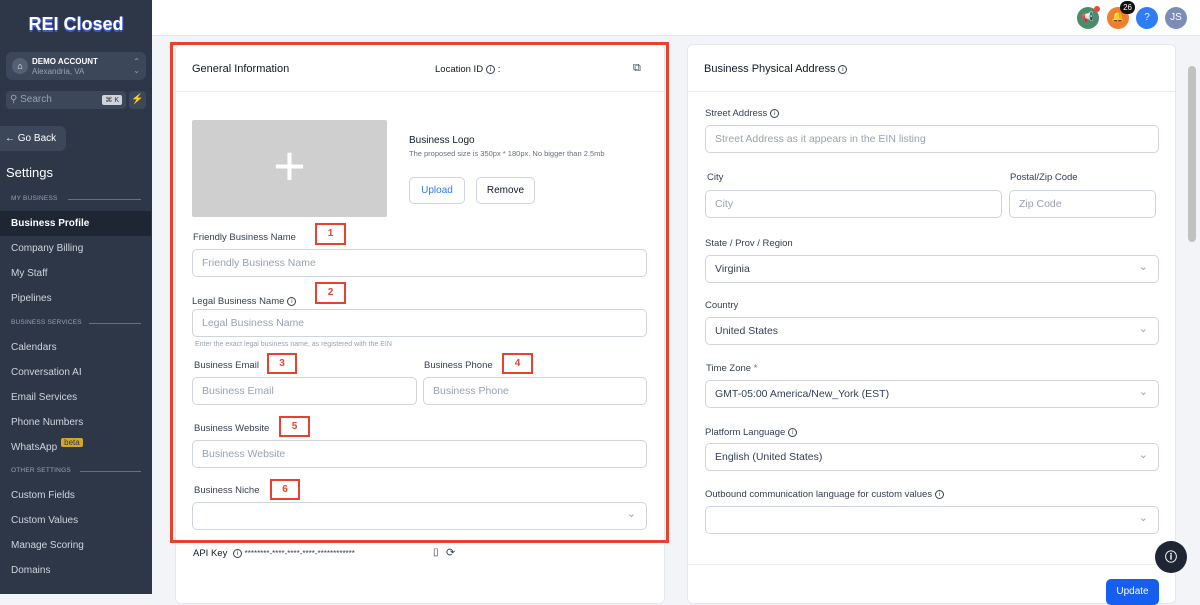  I want to click on card-title: Business Physical Address i, so click(776, 69).